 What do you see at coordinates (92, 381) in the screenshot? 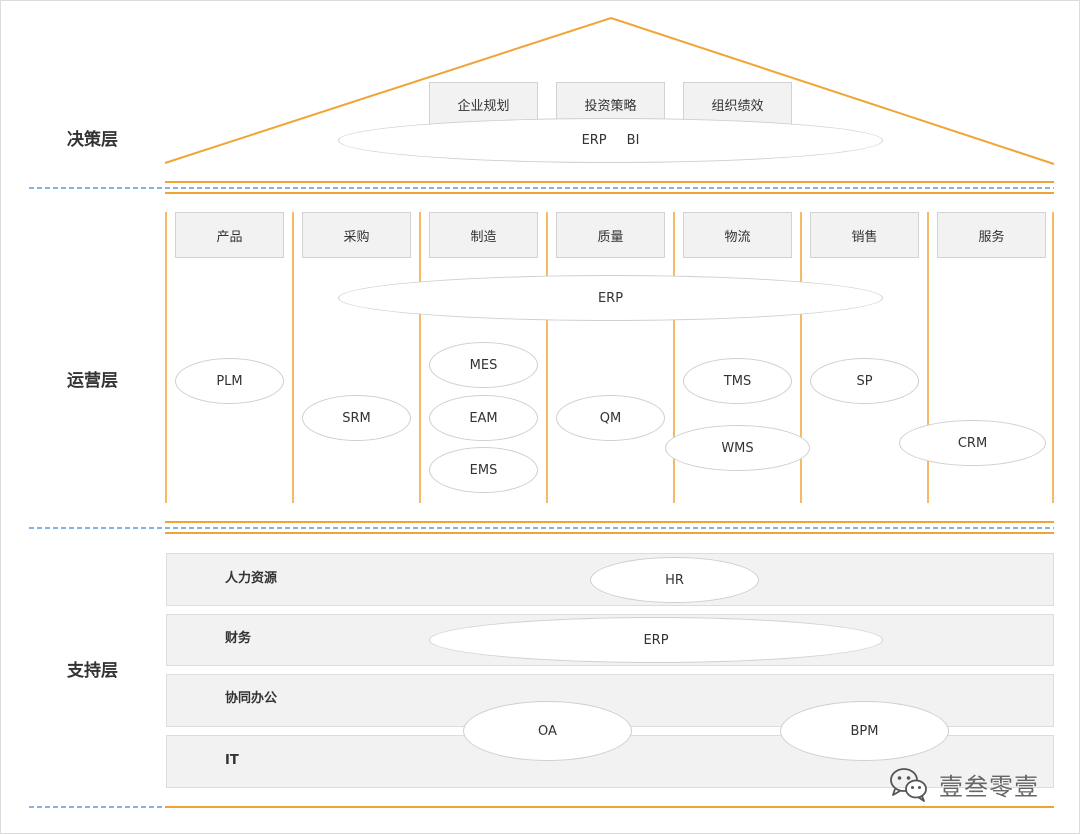
I see `layer-label-operations: 运营层` at bounding box center [92, 381].